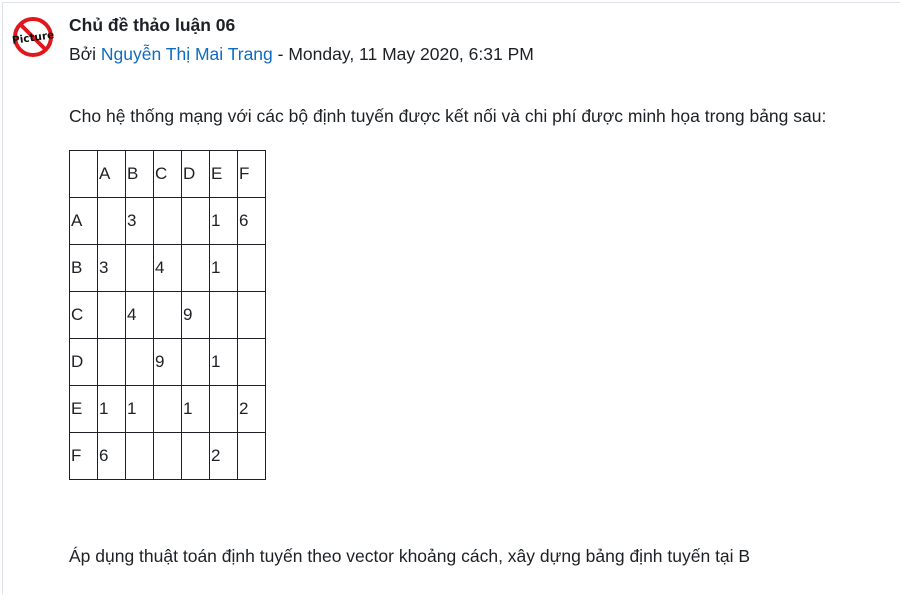 The width and height of the screenshot is (902, 596). Describe the element at coordinates (83, 362) in the screenshot. I see `table-row-label: D` at that location.